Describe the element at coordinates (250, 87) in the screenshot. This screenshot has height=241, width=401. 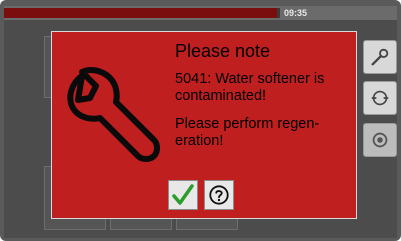
I see `dialog-message: 5041: Water softener is contaminated!` at that location.